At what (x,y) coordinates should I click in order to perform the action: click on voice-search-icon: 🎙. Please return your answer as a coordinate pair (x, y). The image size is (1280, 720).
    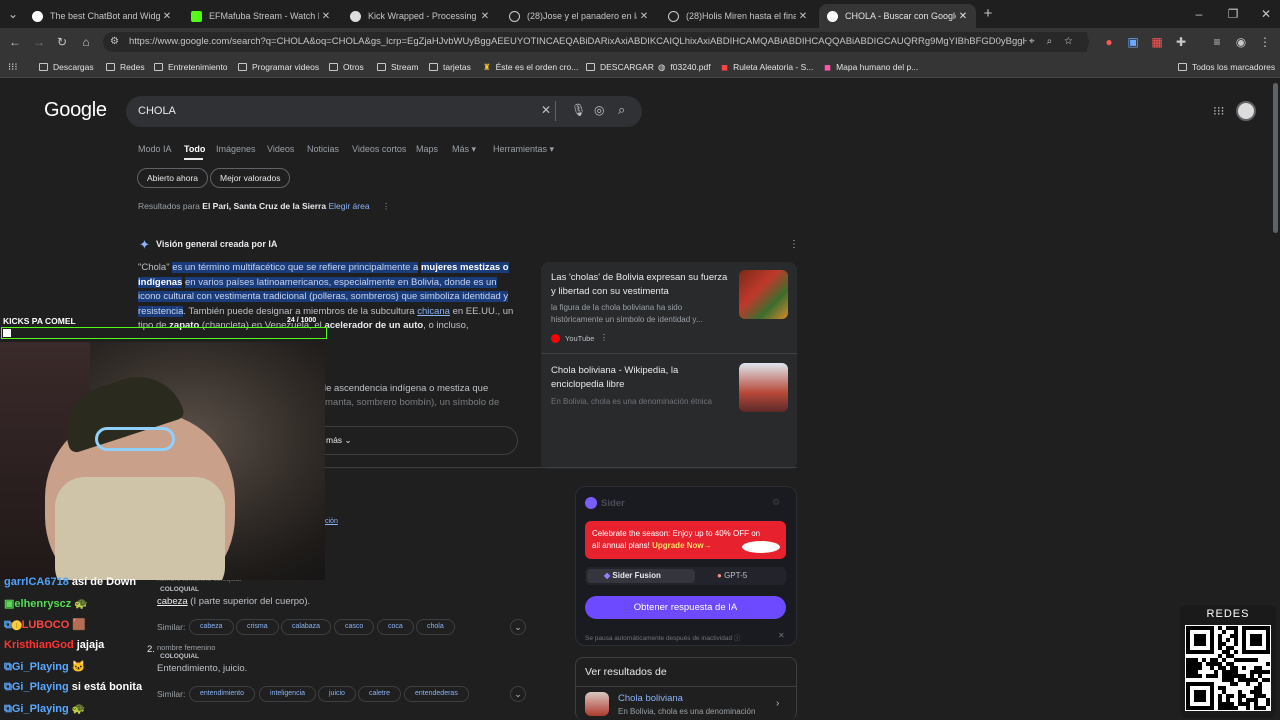
    Looking at the image, I should click on (578, 110).